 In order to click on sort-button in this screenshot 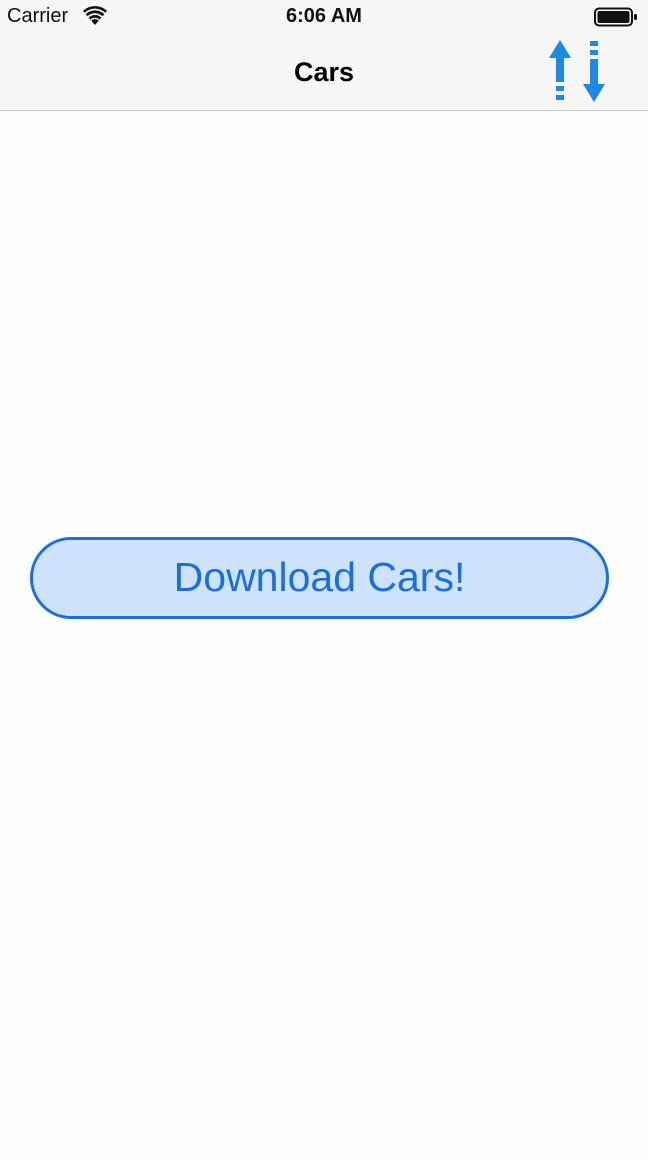, I will do `click(580, 71)`.